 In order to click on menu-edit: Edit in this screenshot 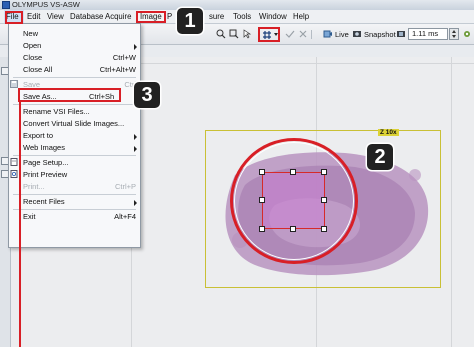, I will do `click(33, 16)`.